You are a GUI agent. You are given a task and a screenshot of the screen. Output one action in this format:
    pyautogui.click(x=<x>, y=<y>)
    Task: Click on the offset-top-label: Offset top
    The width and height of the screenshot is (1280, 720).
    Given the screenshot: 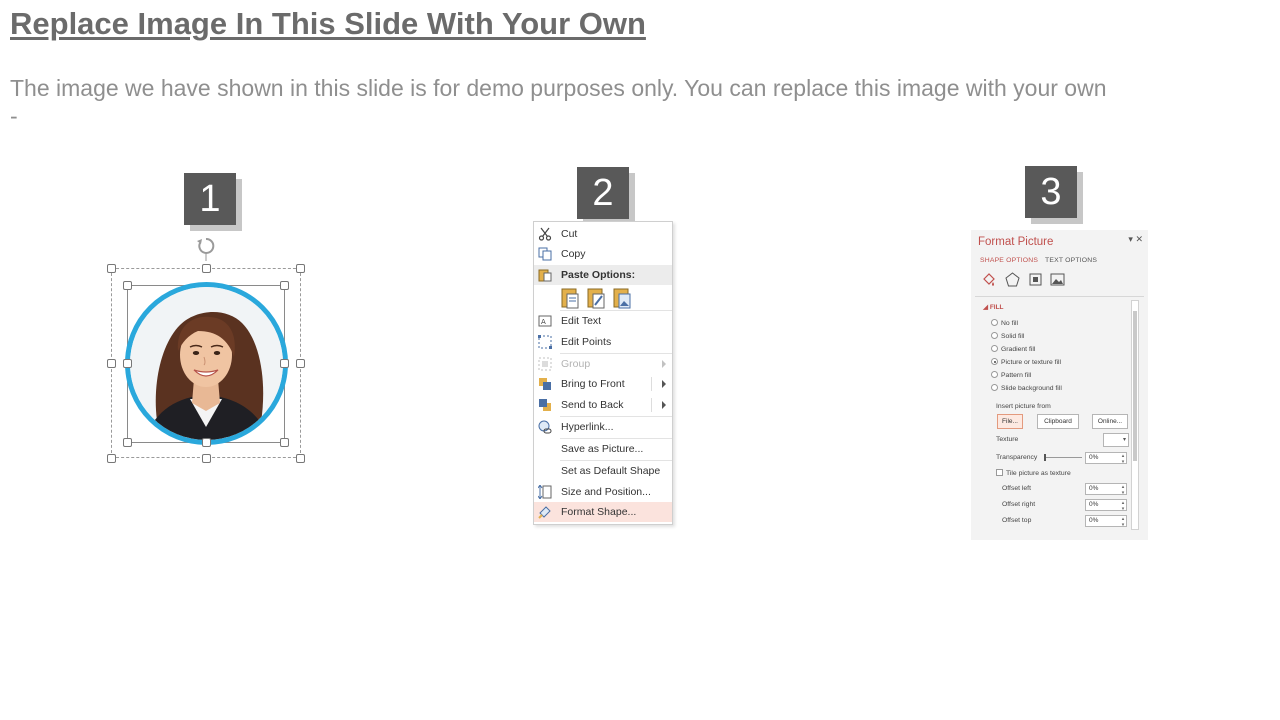 What is the action you would take?
    pyautogui.click(x=1017, y=520)
    